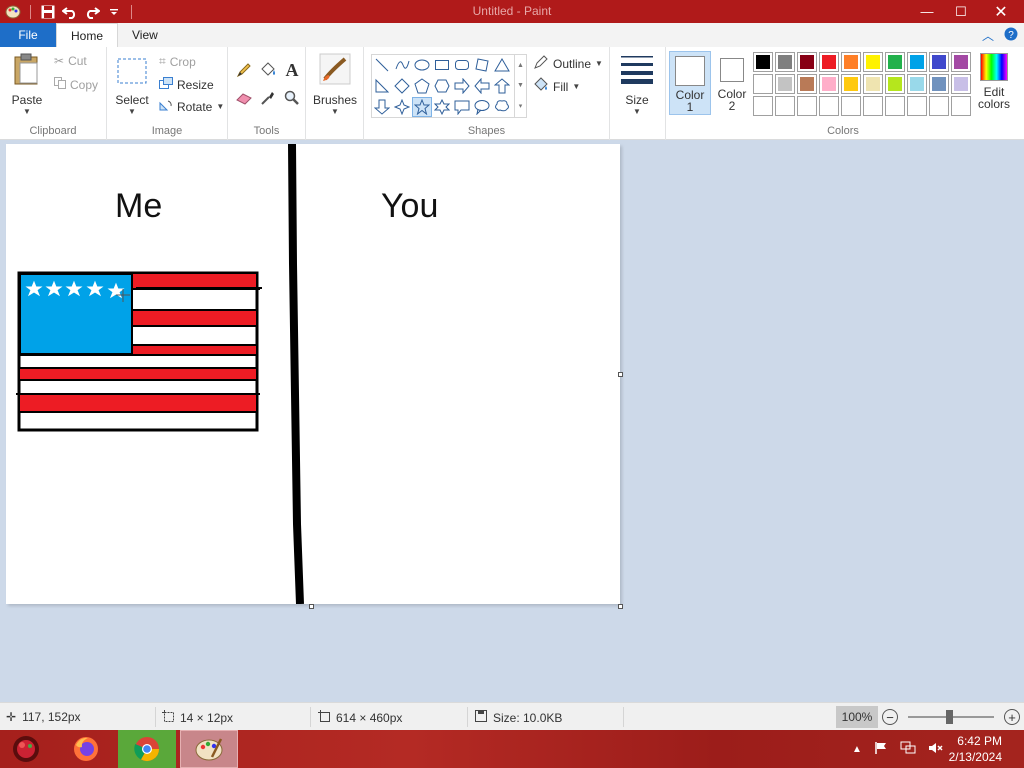 This screenshot has height=768, width=1024. What do you see at coordinates (690, 83) in the screenshot?
I see `color-1-button: Color 1` at bounding box center [690, 83].